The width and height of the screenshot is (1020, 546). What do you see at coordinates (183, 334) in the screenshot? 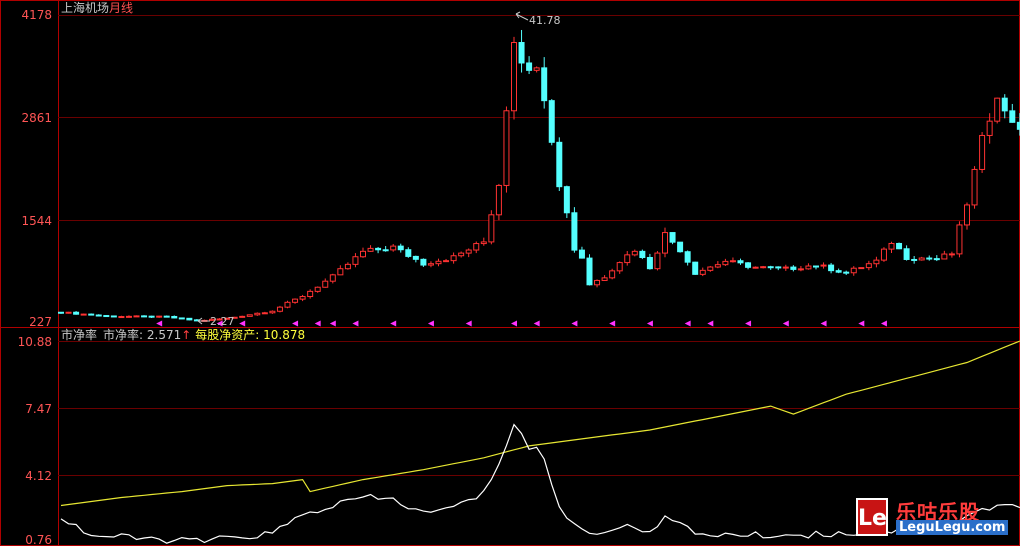
I see `lower-title: 市净率 市净率: 2.571↑ 每股净资产: 10.878` at bounding box center [183, 334].